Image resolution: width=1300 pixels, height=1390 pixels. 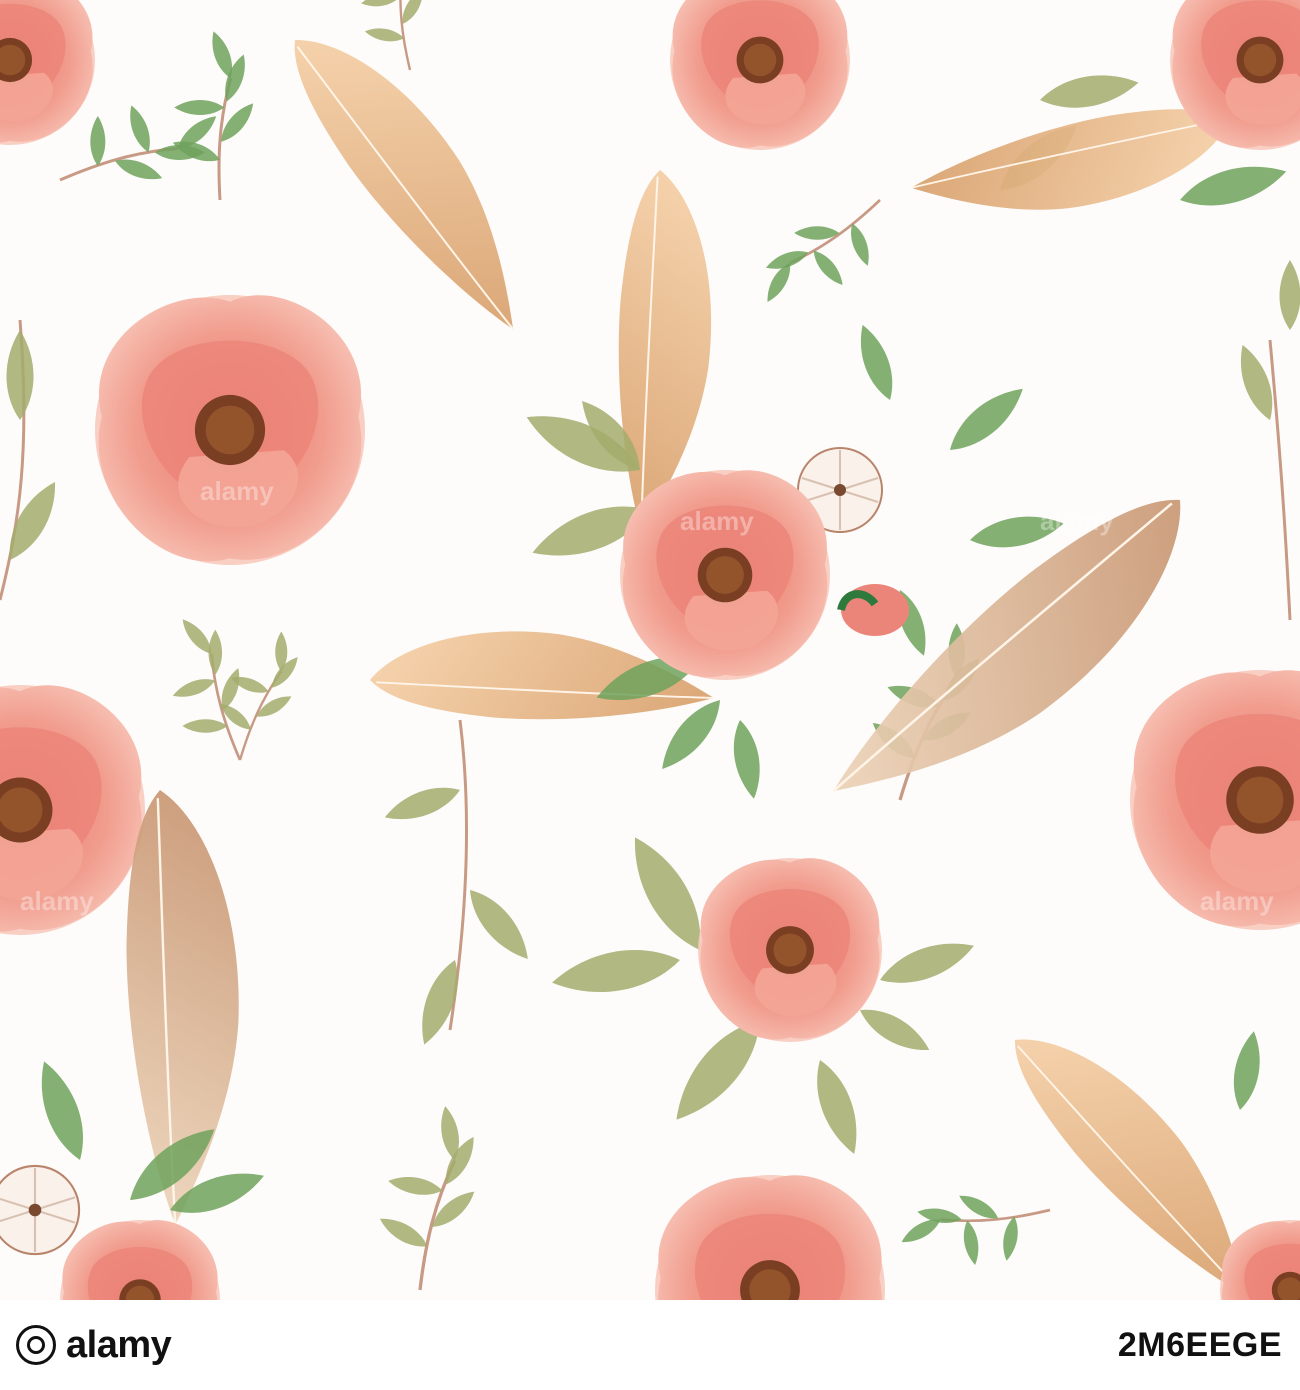 I want to click on feather-top, so click(x=406, y=180).